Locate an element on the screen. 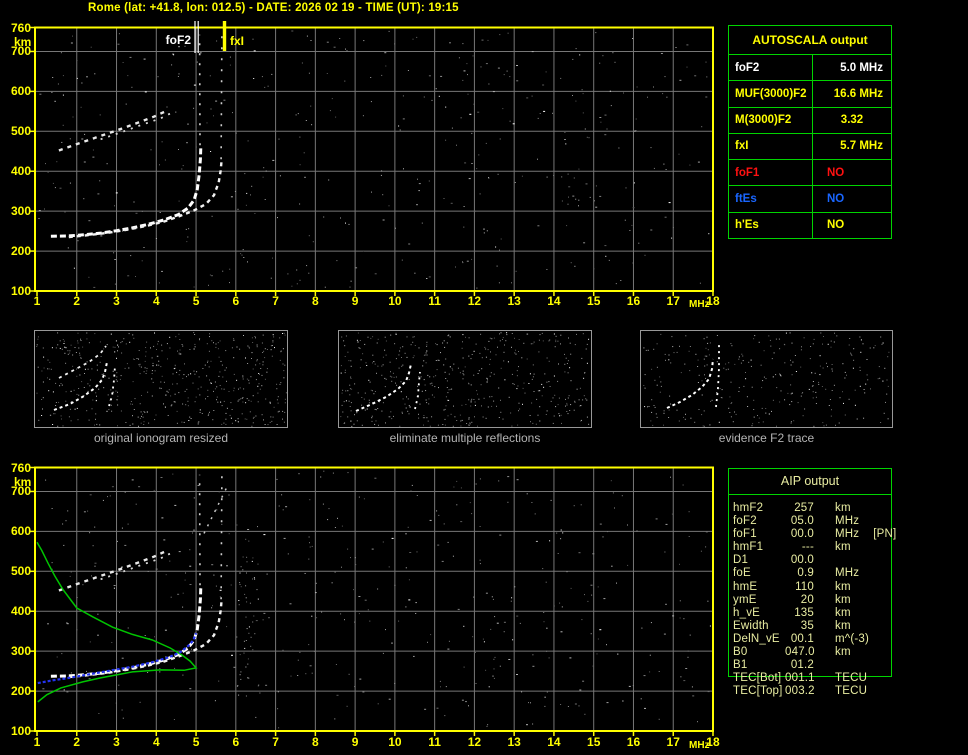 The image size is (968, 755). aip-row-note: [PN] is located at coordinates (885, 534).